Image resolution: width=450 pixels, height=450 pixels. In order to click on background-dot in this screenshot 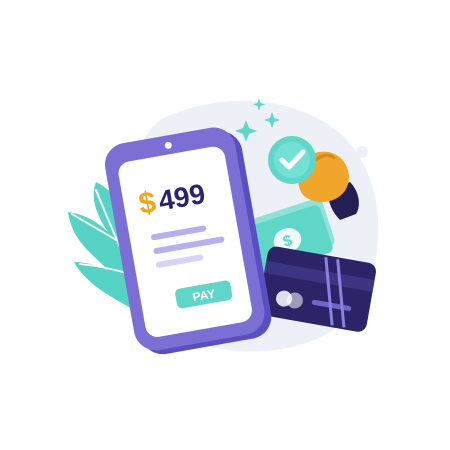, I will do `click(362, 152)`.